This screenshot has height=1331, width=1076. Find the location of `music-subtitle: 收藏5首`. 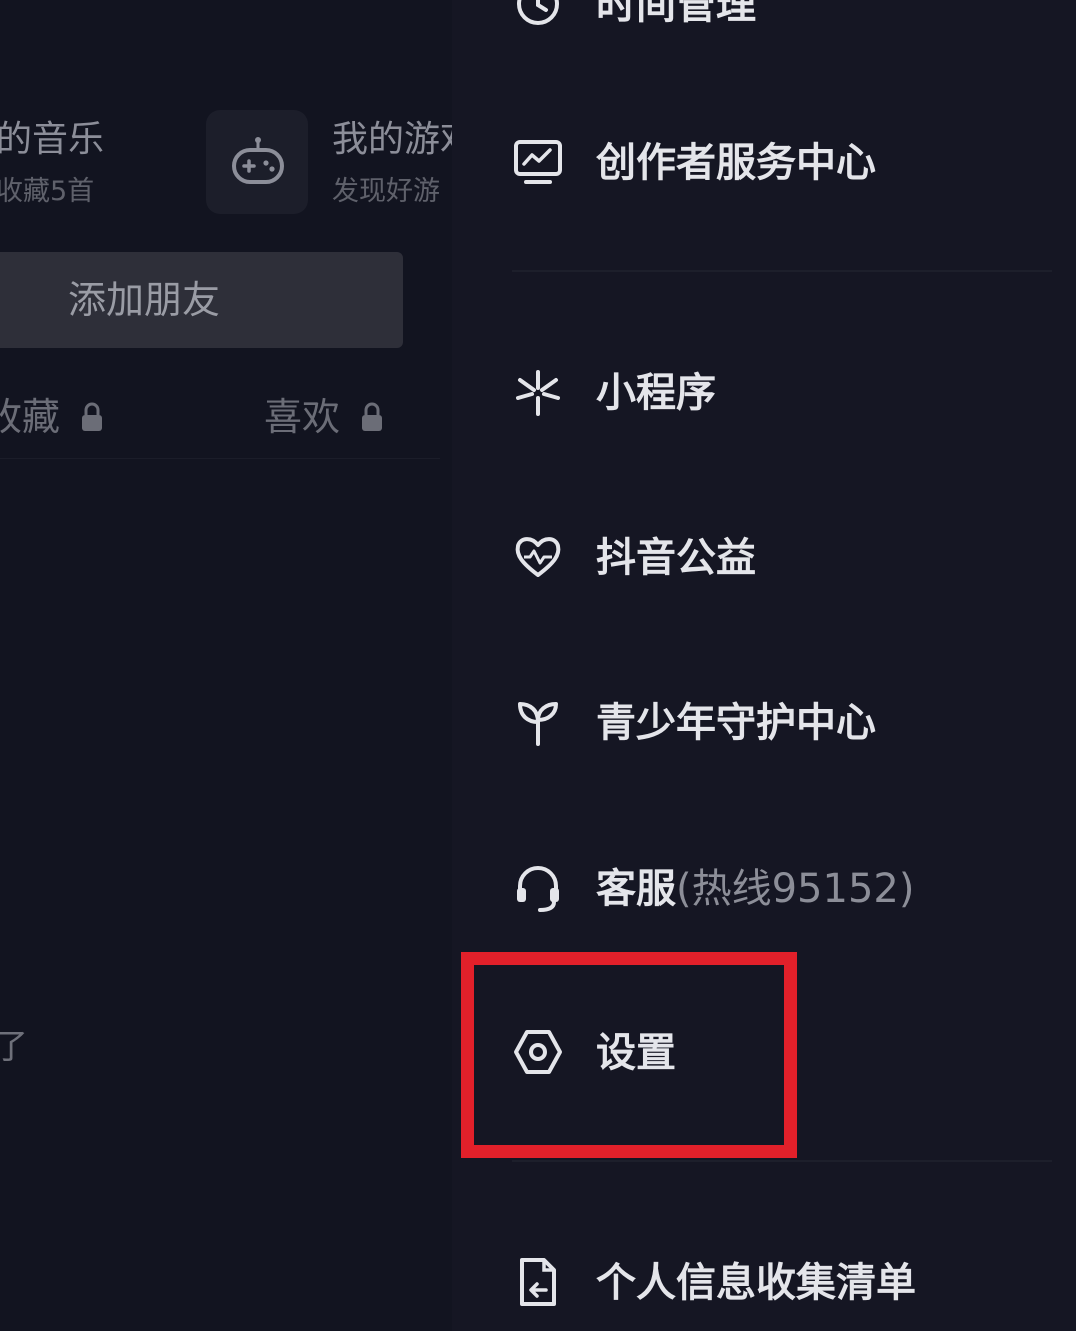

music-subtitle: 收藏5首 is located at coordinates (47, 191).